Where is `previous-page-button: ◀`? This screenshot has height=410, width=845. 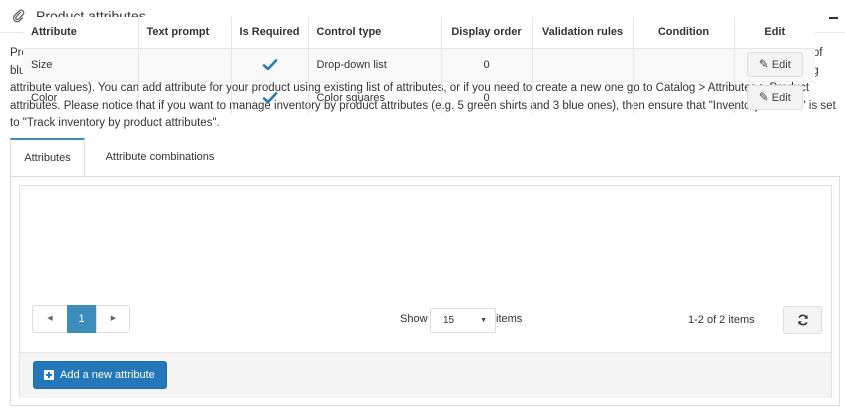
previous-page-button: ◀ is located at coordinates (50, 319).